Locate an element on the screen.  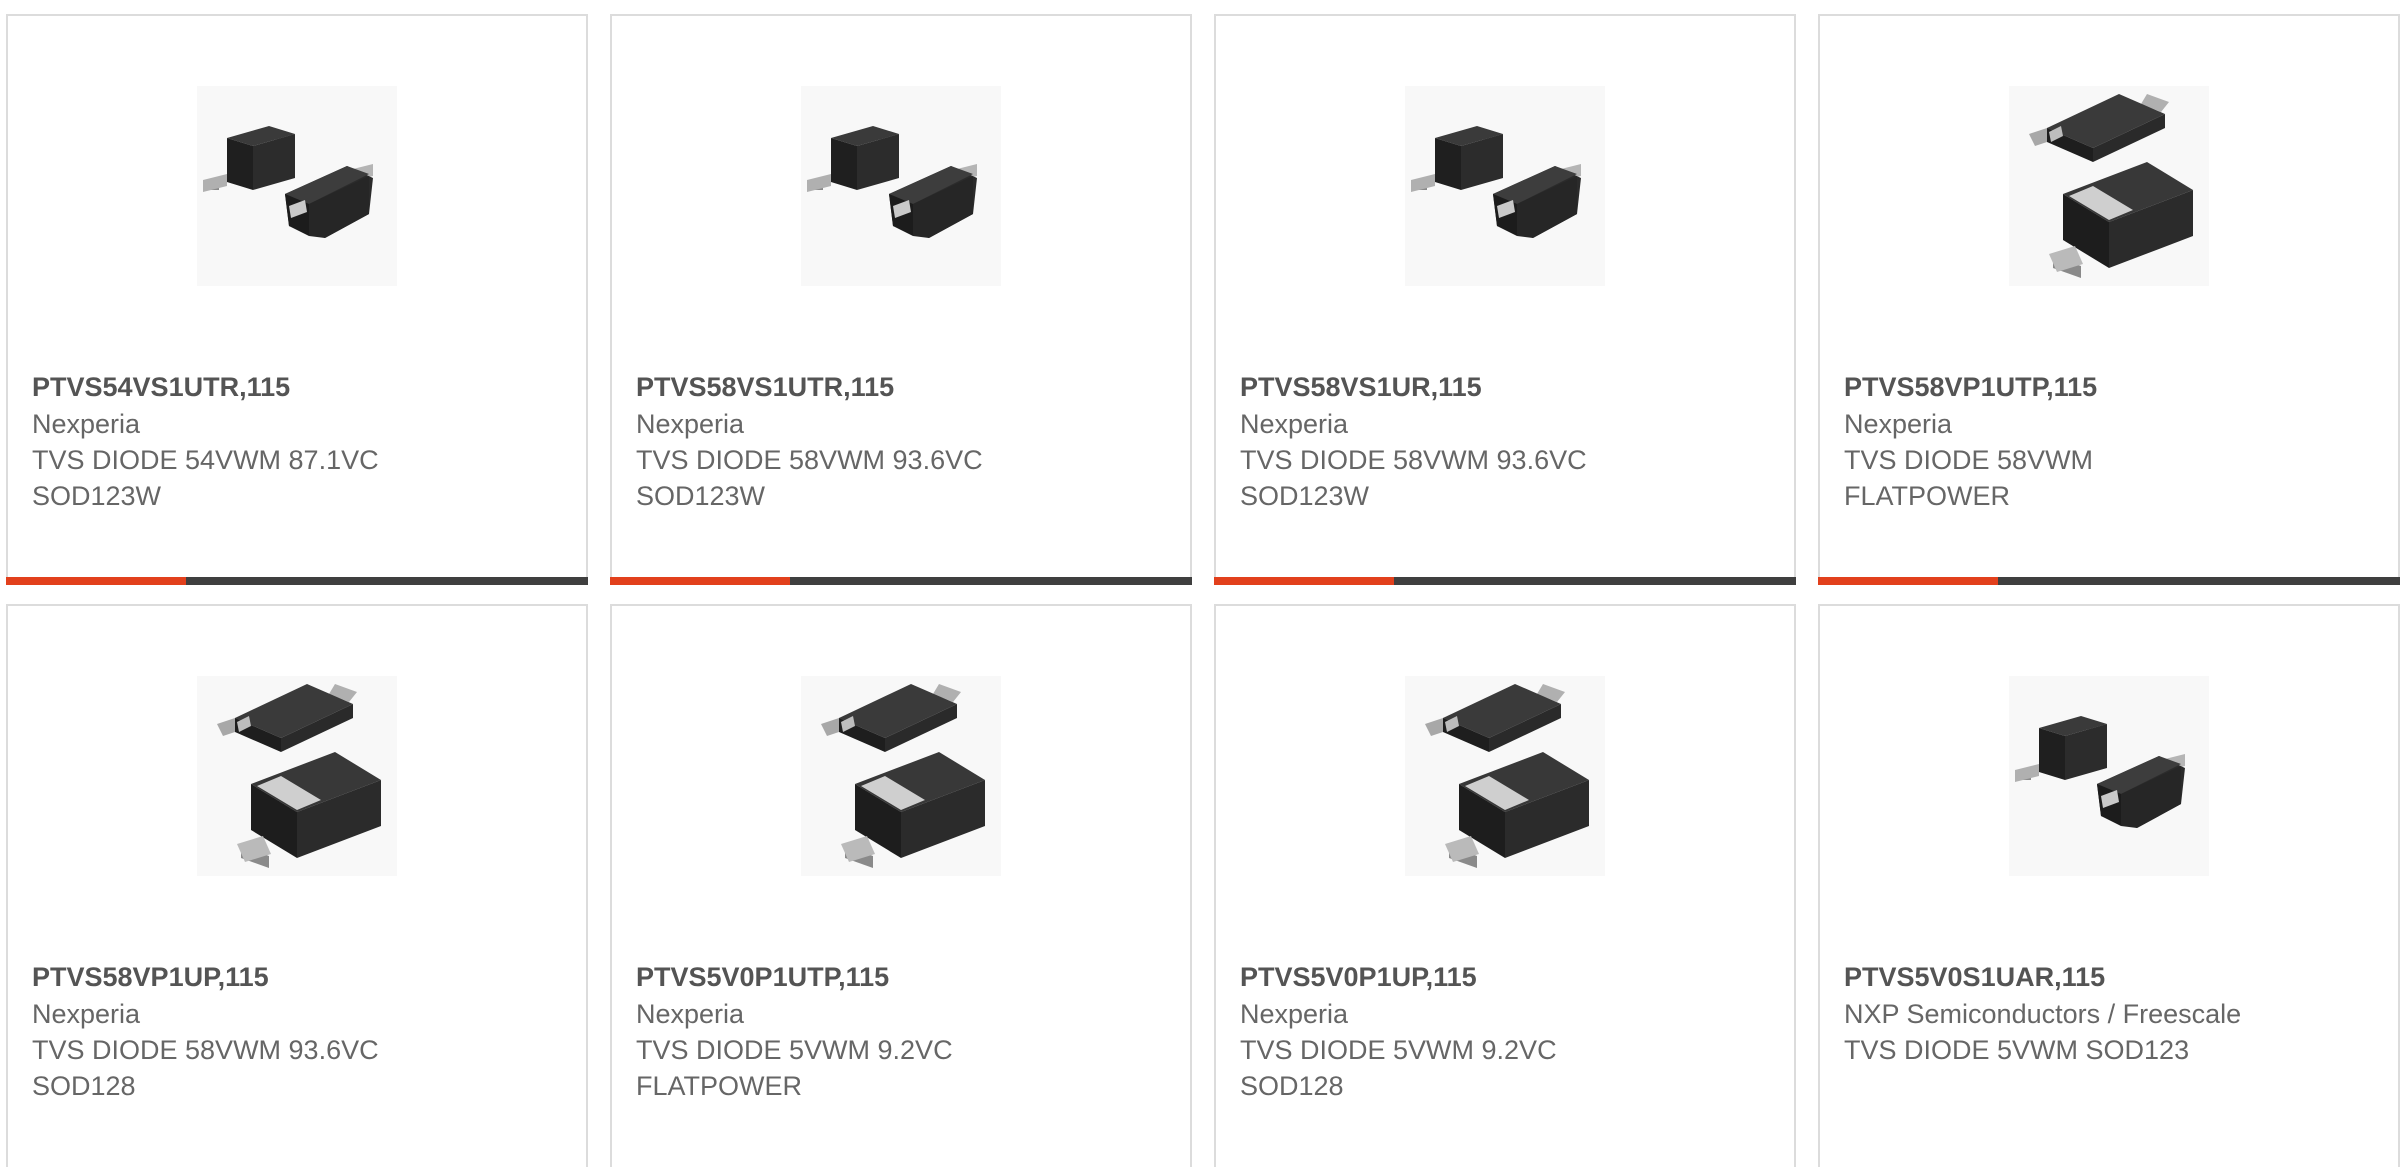
part-number-link: PTVS54VS1UTR,115 is located at coordinates (299, 387).